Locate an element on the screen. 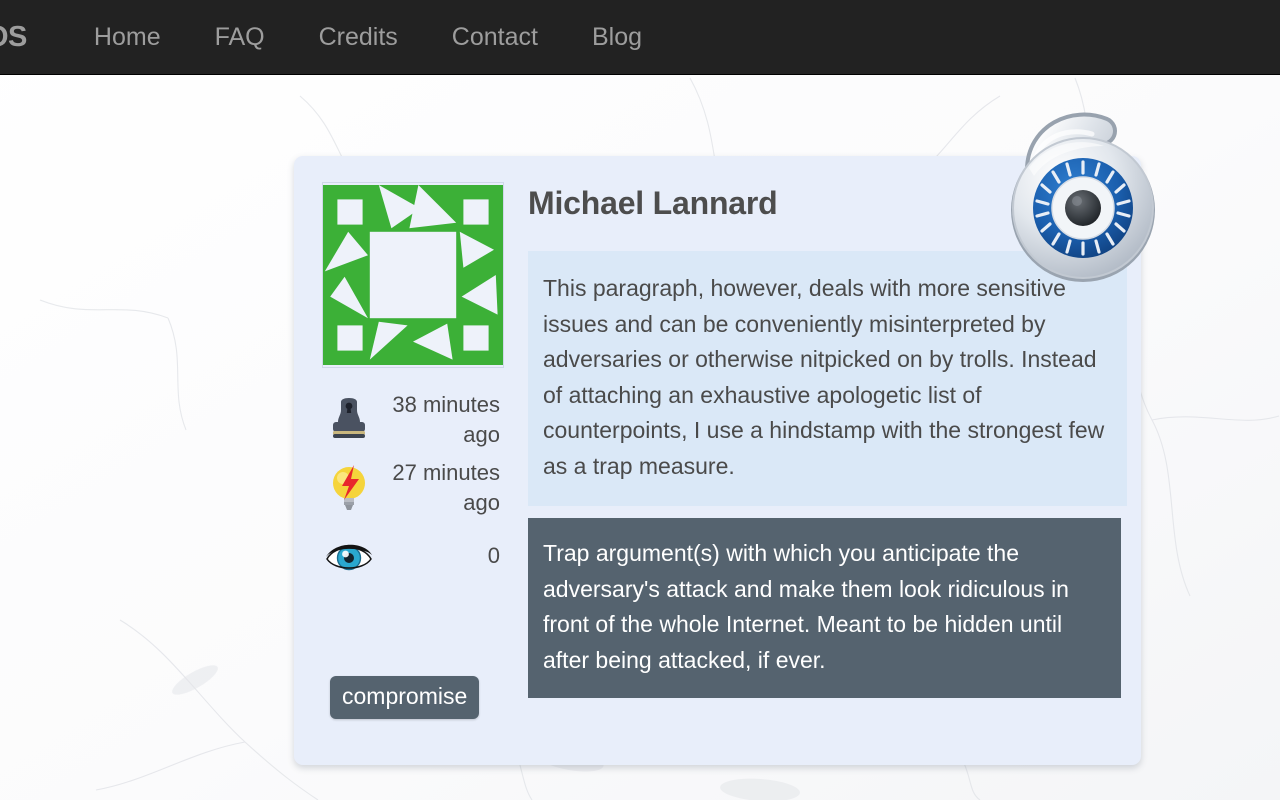 The height and width of the screenshot is (800, 1280). nav-link-credits: Credits is located at coordinates (358, 37).